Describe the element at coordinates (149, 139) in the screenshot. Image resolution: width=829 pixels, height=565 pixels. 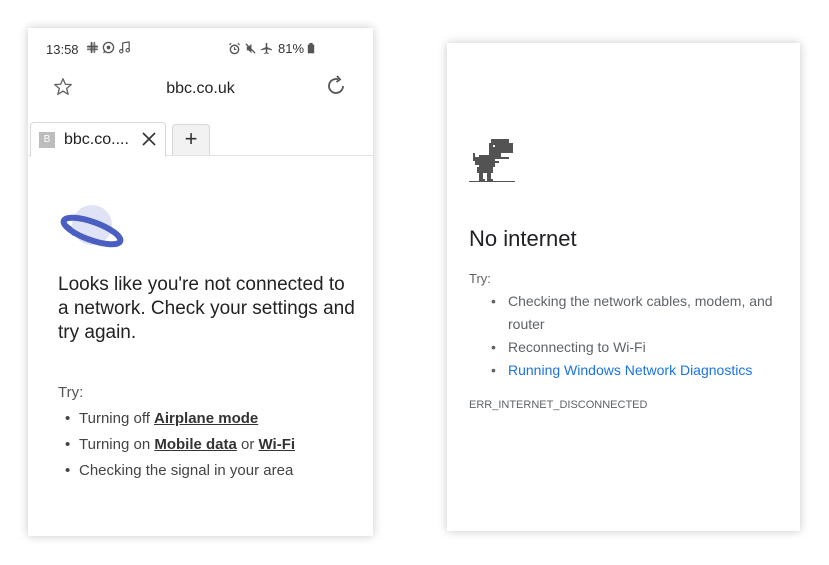
I see `close-icon` at that location.